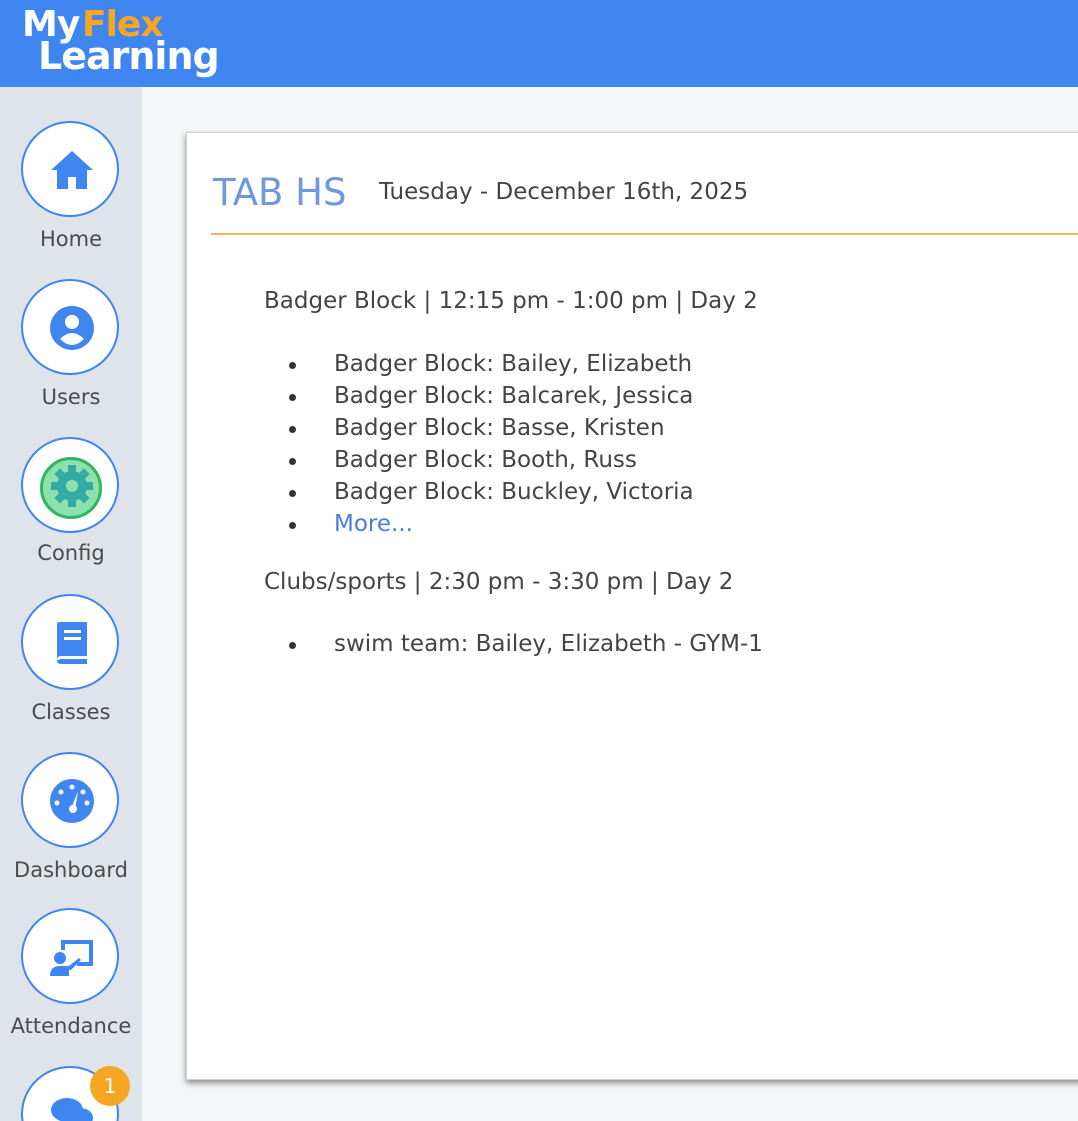 This screenshot has width=1078, height=1121. I want to click on home-button, so click(70, 169).